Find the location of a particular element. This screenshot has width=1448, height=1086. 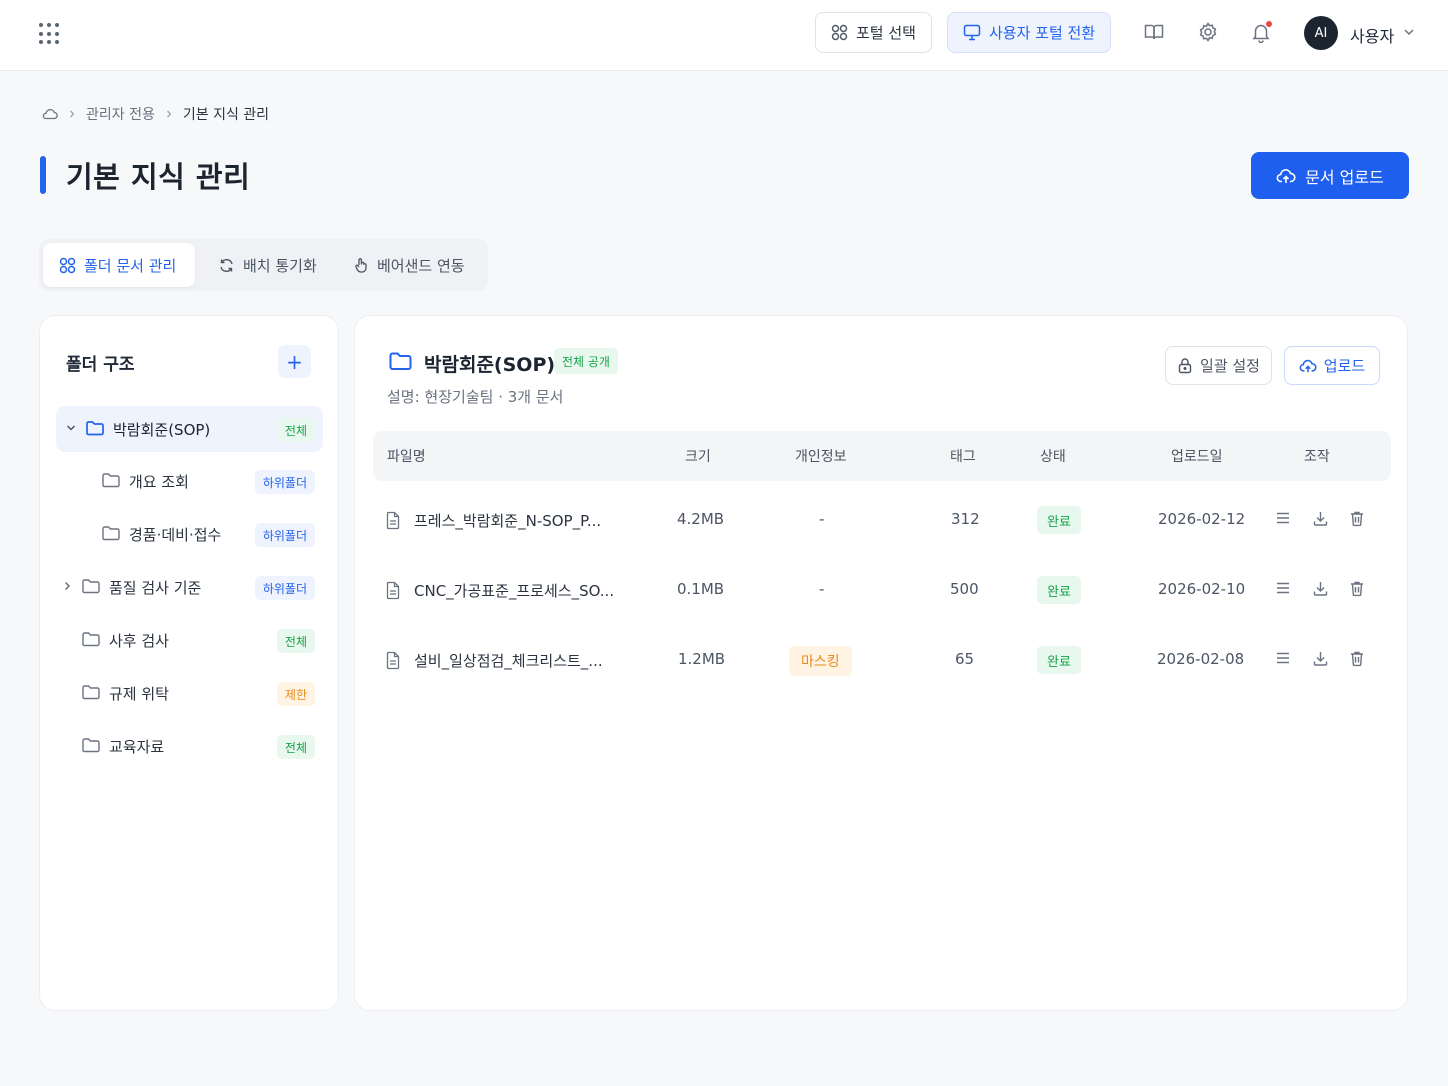

refresh-icon is located at coordinates (226, 265).